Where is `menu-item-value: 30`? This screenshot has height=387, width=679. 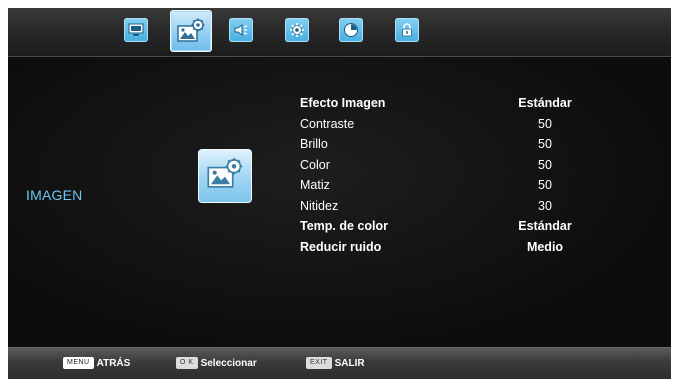 menu-item-value: 30 is located at coordinates (545, 205).